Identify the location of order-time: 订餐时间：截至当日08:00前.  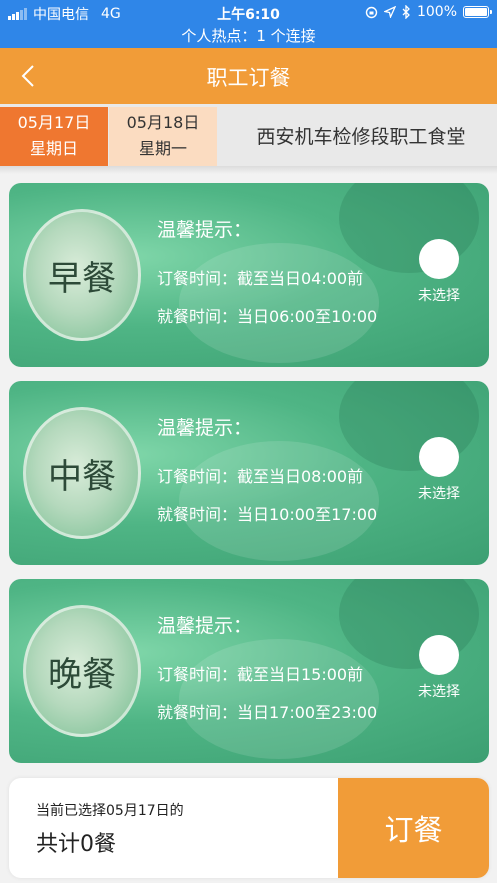
(260, 476).